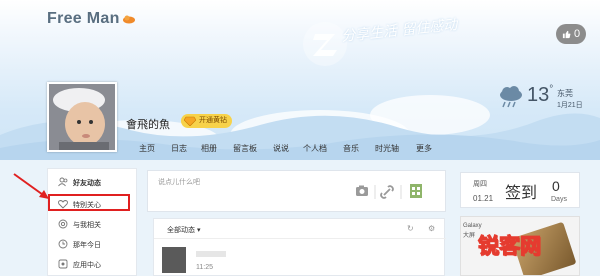 This screenshot has height=276, width=600. Describe the element at coordinates (281, 148) in the screenshot. I see `nav-item-moments: 说说` at that location.